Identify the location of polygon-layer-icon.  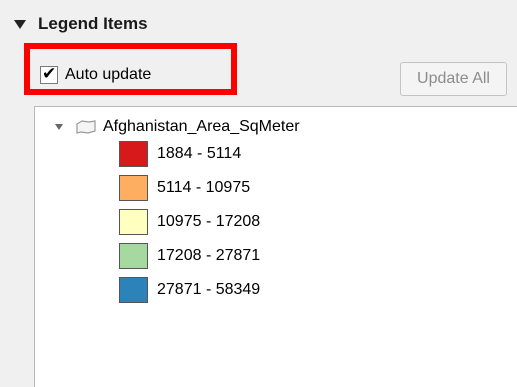
(86, 127).